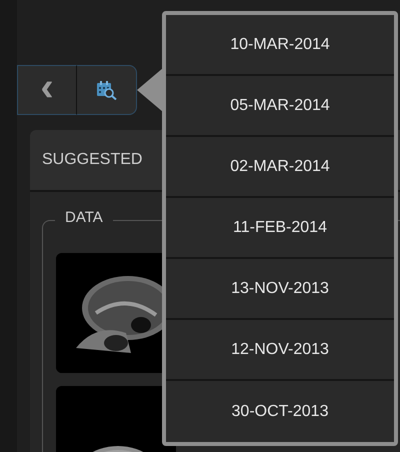 This screenshot has height=452, width=400. I want to click on calendar-search-button, so click(107, 90).